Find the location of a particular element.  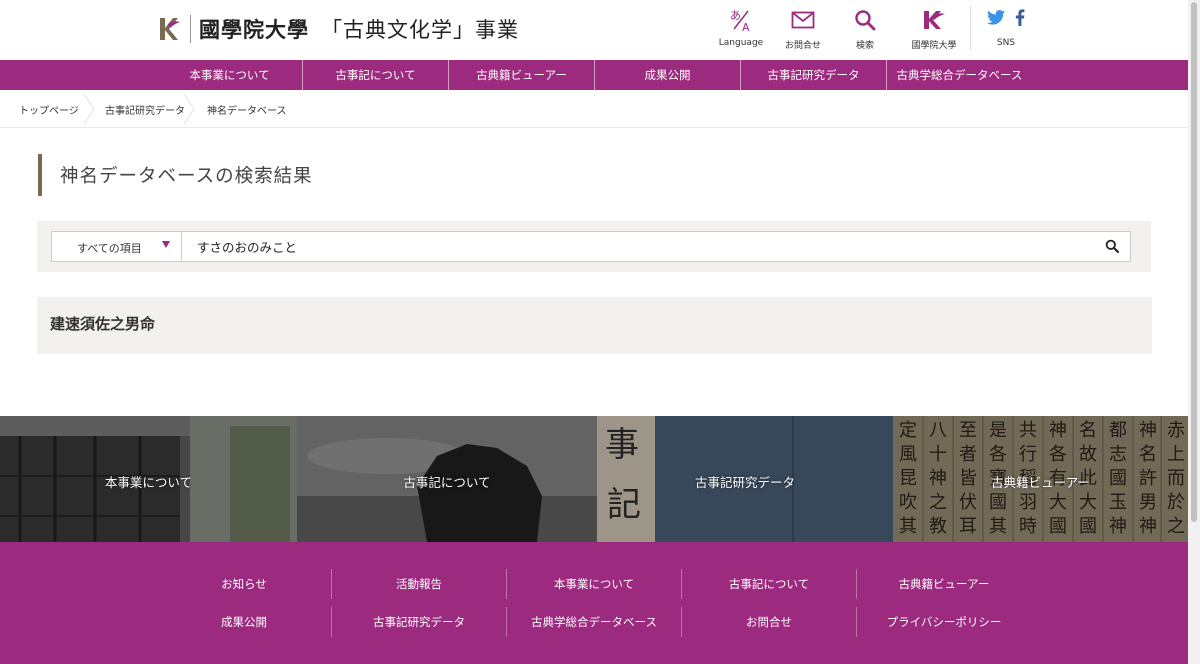

footer-link-privacy: プライバシーポリシー is located at coordinates (944, 622).